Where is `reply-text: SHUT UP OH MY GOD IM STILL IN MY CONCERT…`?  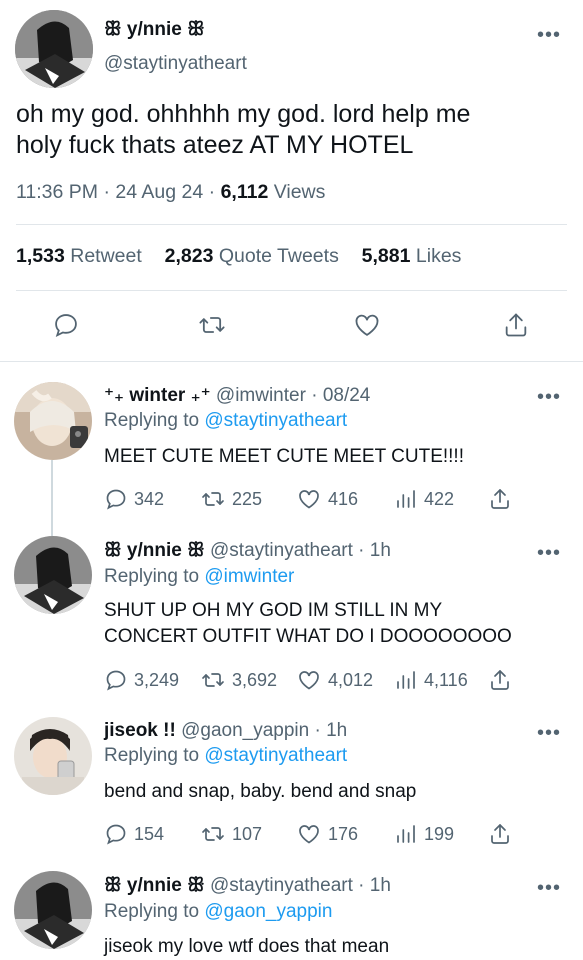
reply-text: SHUT UP OH MY GOD IM STILL IN MY CONCERT… is located at coordinates (308, 624).